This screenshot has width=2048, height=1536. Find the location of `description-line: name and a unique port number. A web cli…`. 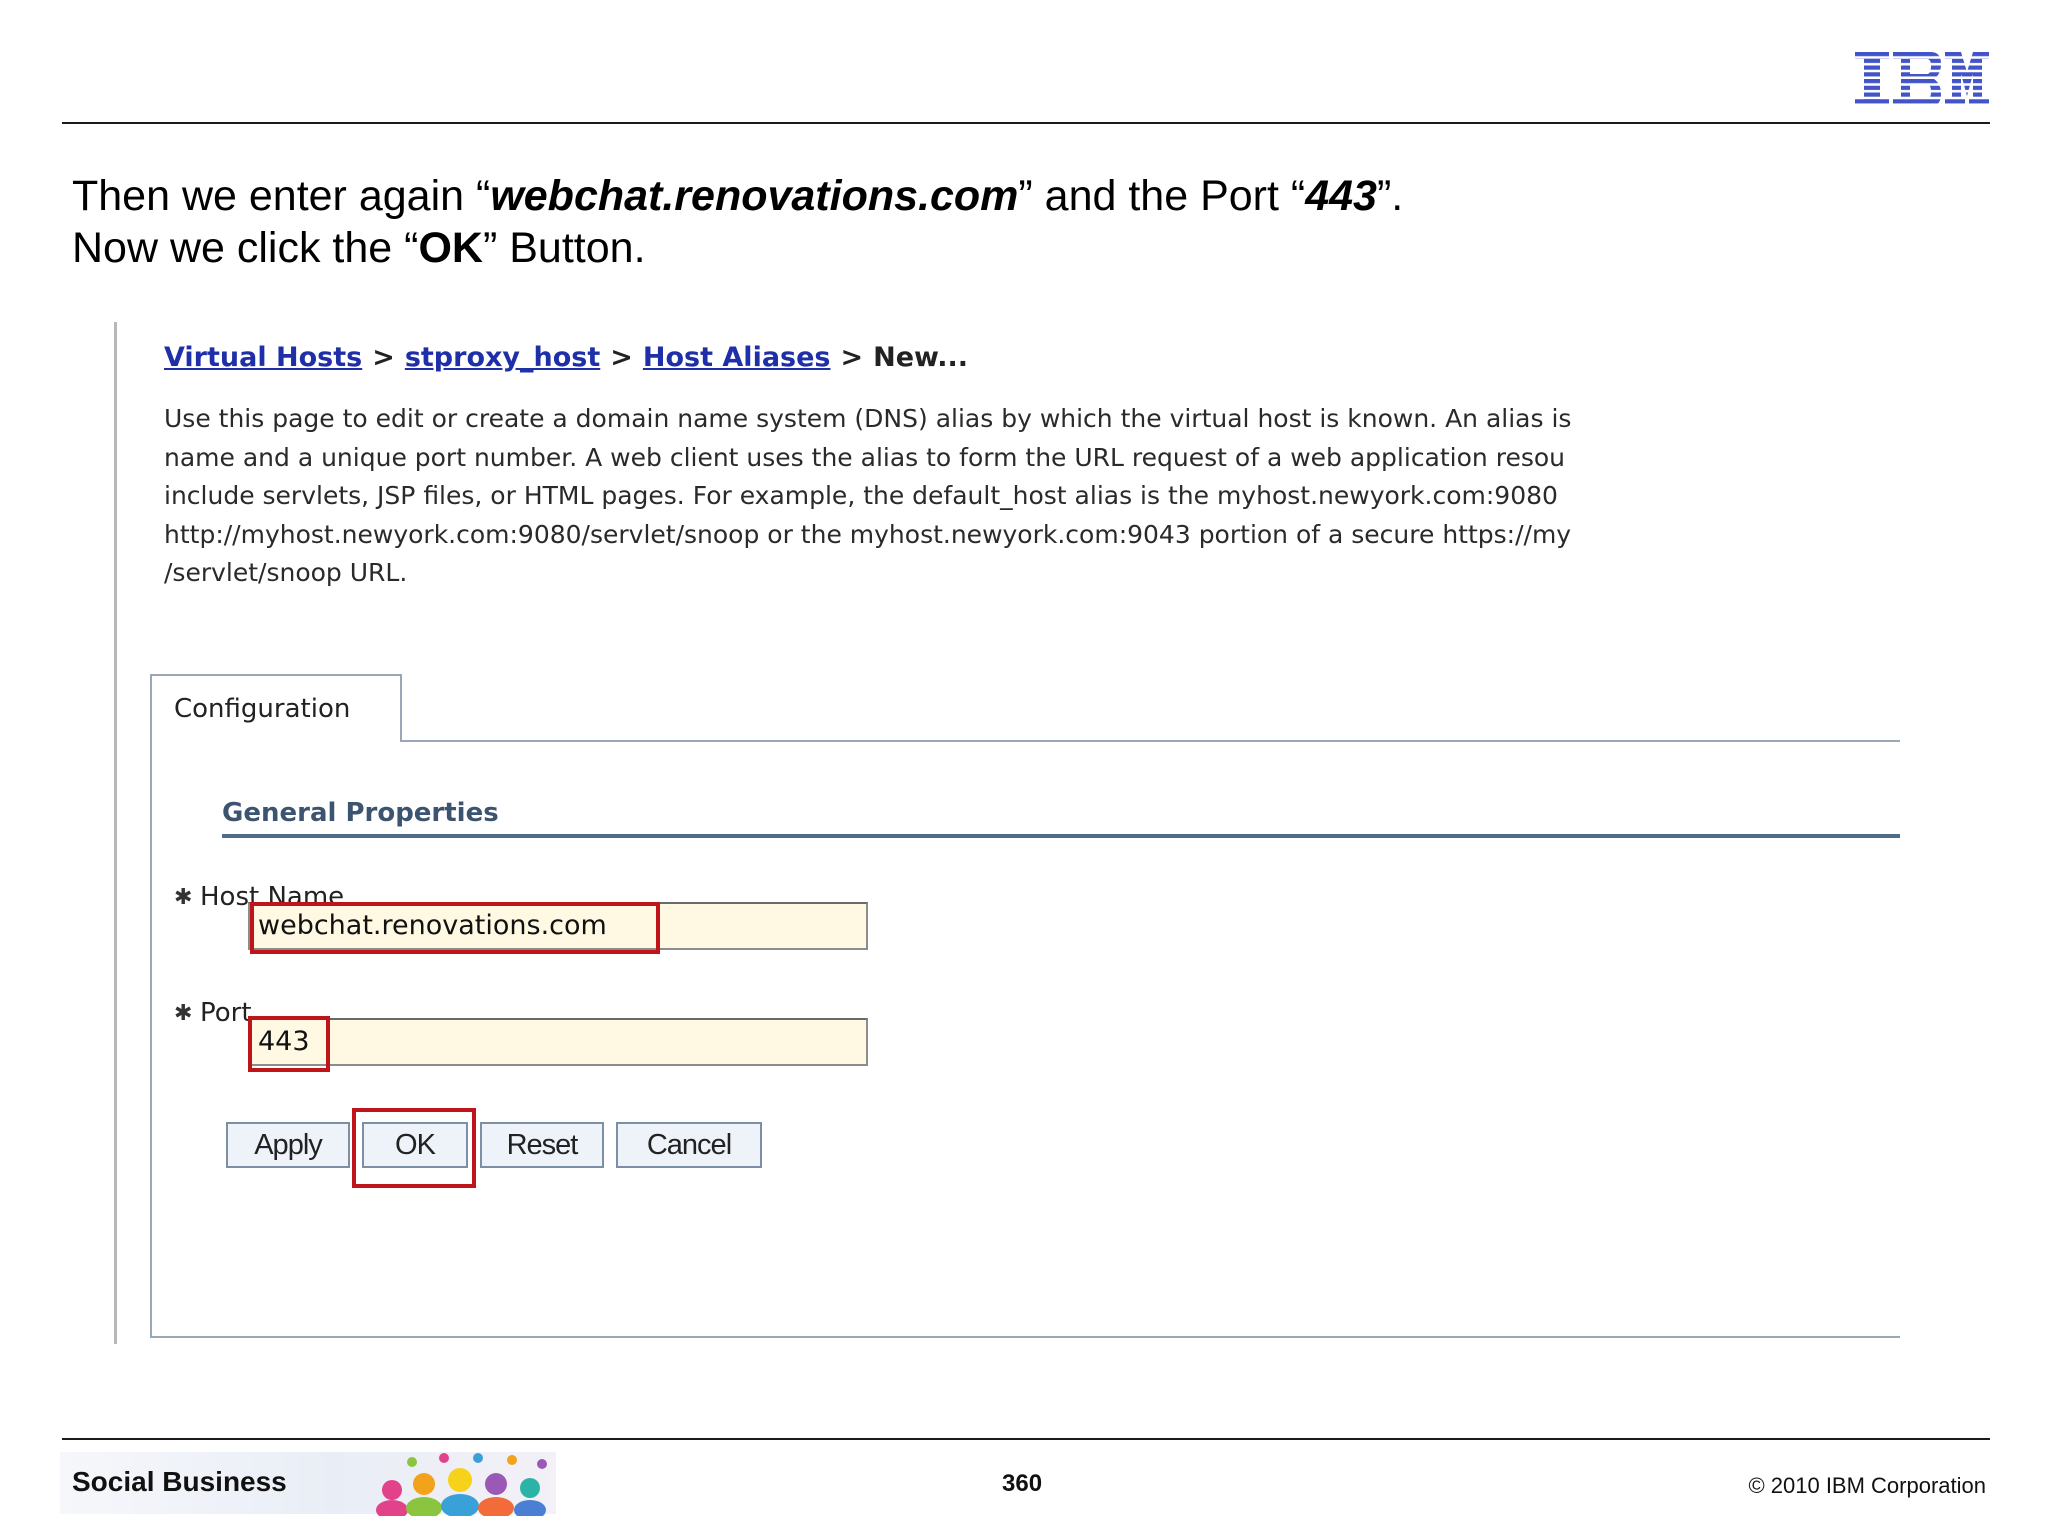

description-line: name and a unique port number. A web cli… is located at coordinates (864, 457).